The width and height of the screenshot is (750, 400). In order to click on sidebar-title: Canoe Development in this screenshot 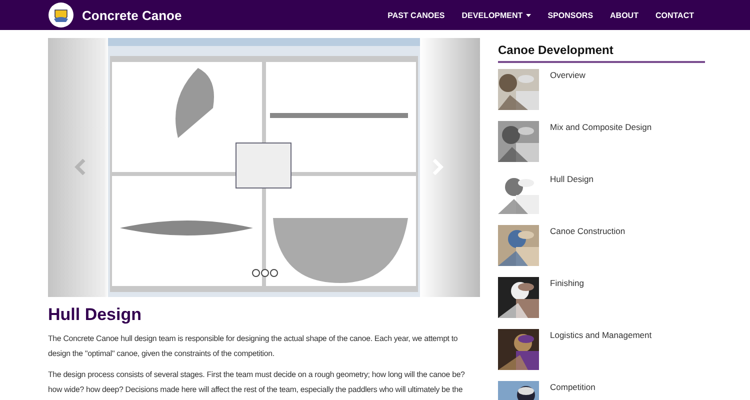, I will do `click(601, 53)`.